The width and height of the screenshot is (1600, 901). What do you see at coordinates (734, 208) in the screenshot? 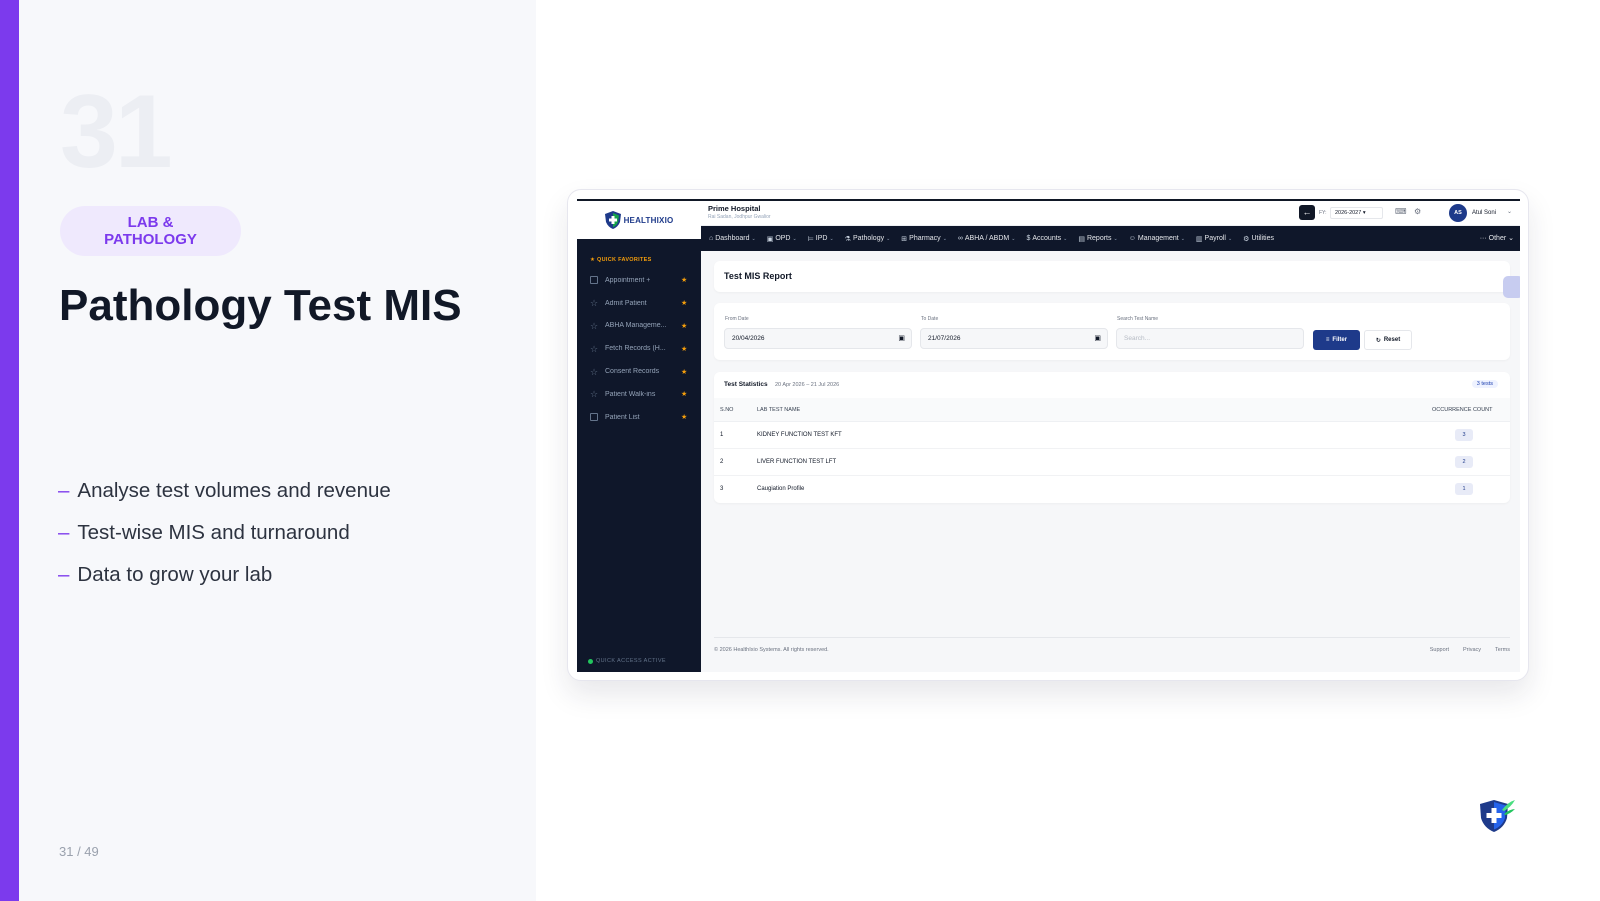
I see `hospital-name: Prime Hospital` at bounding box center [734, 208].